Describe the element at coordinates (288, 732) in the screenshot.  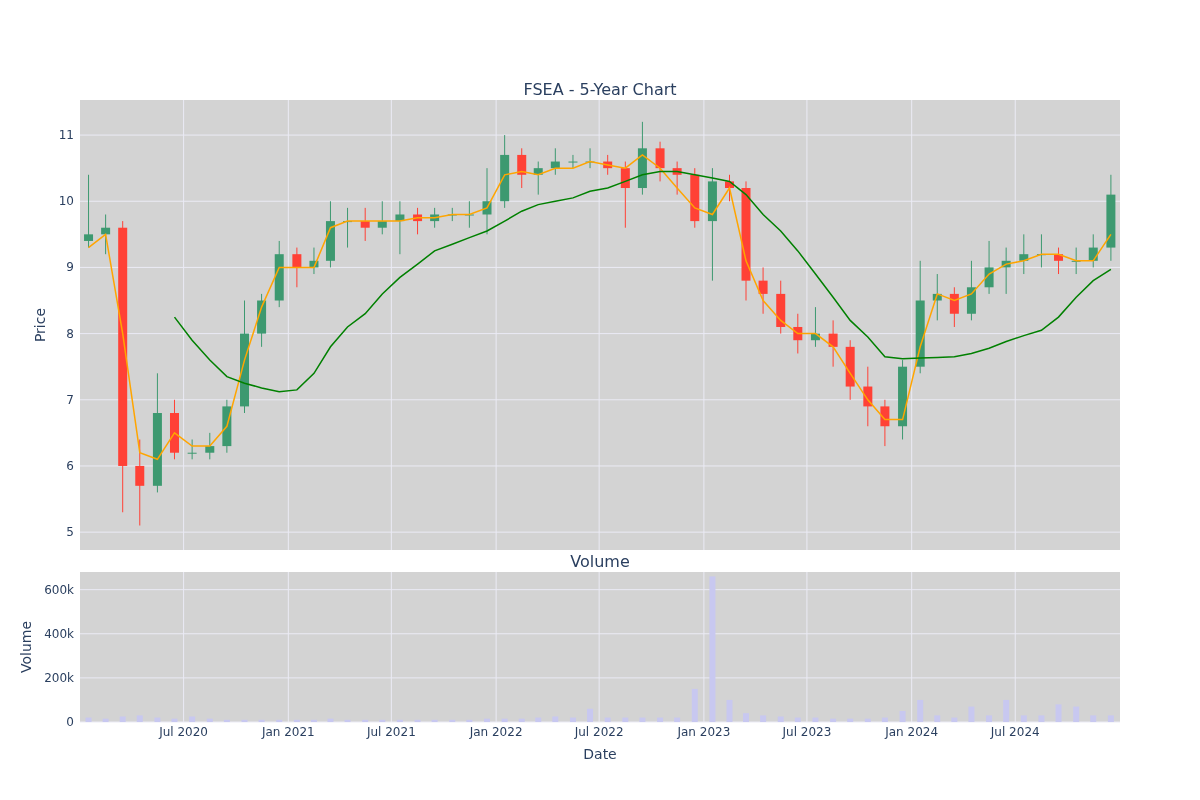
I see `x-tick-label: Jan 2021` at that location.